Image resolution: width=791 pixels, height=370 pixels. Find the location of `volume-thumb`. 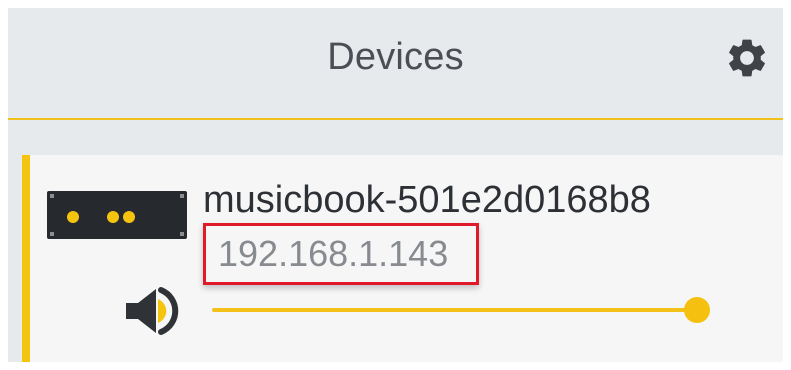

volume-thumb is located at coordinates (697, 310).